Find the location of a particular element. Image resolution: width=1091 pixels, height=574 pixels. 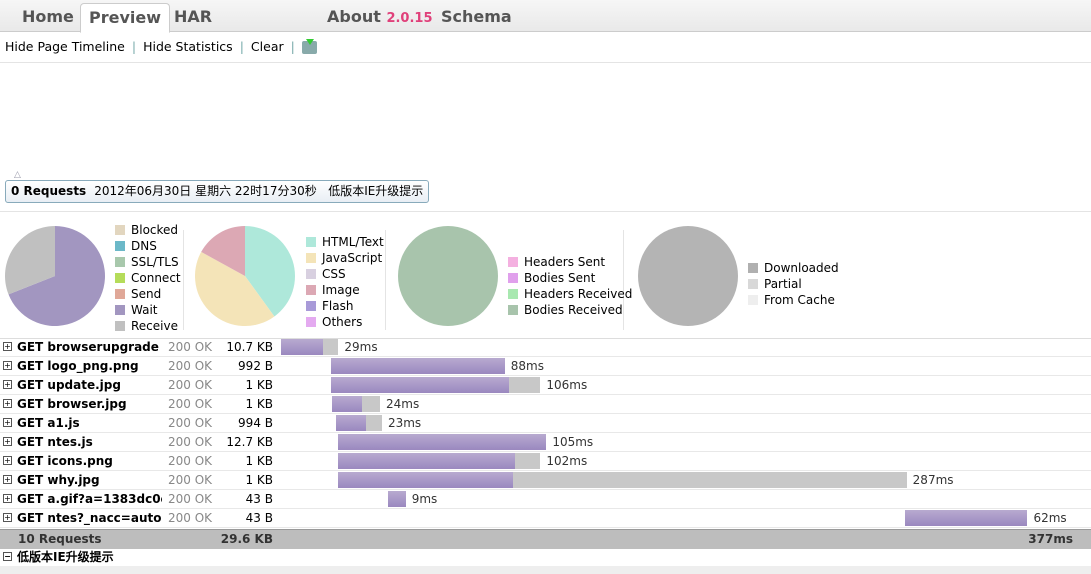

request-url: GET ntes?_nacc=auto&_ is located at coordinates (89, 518).